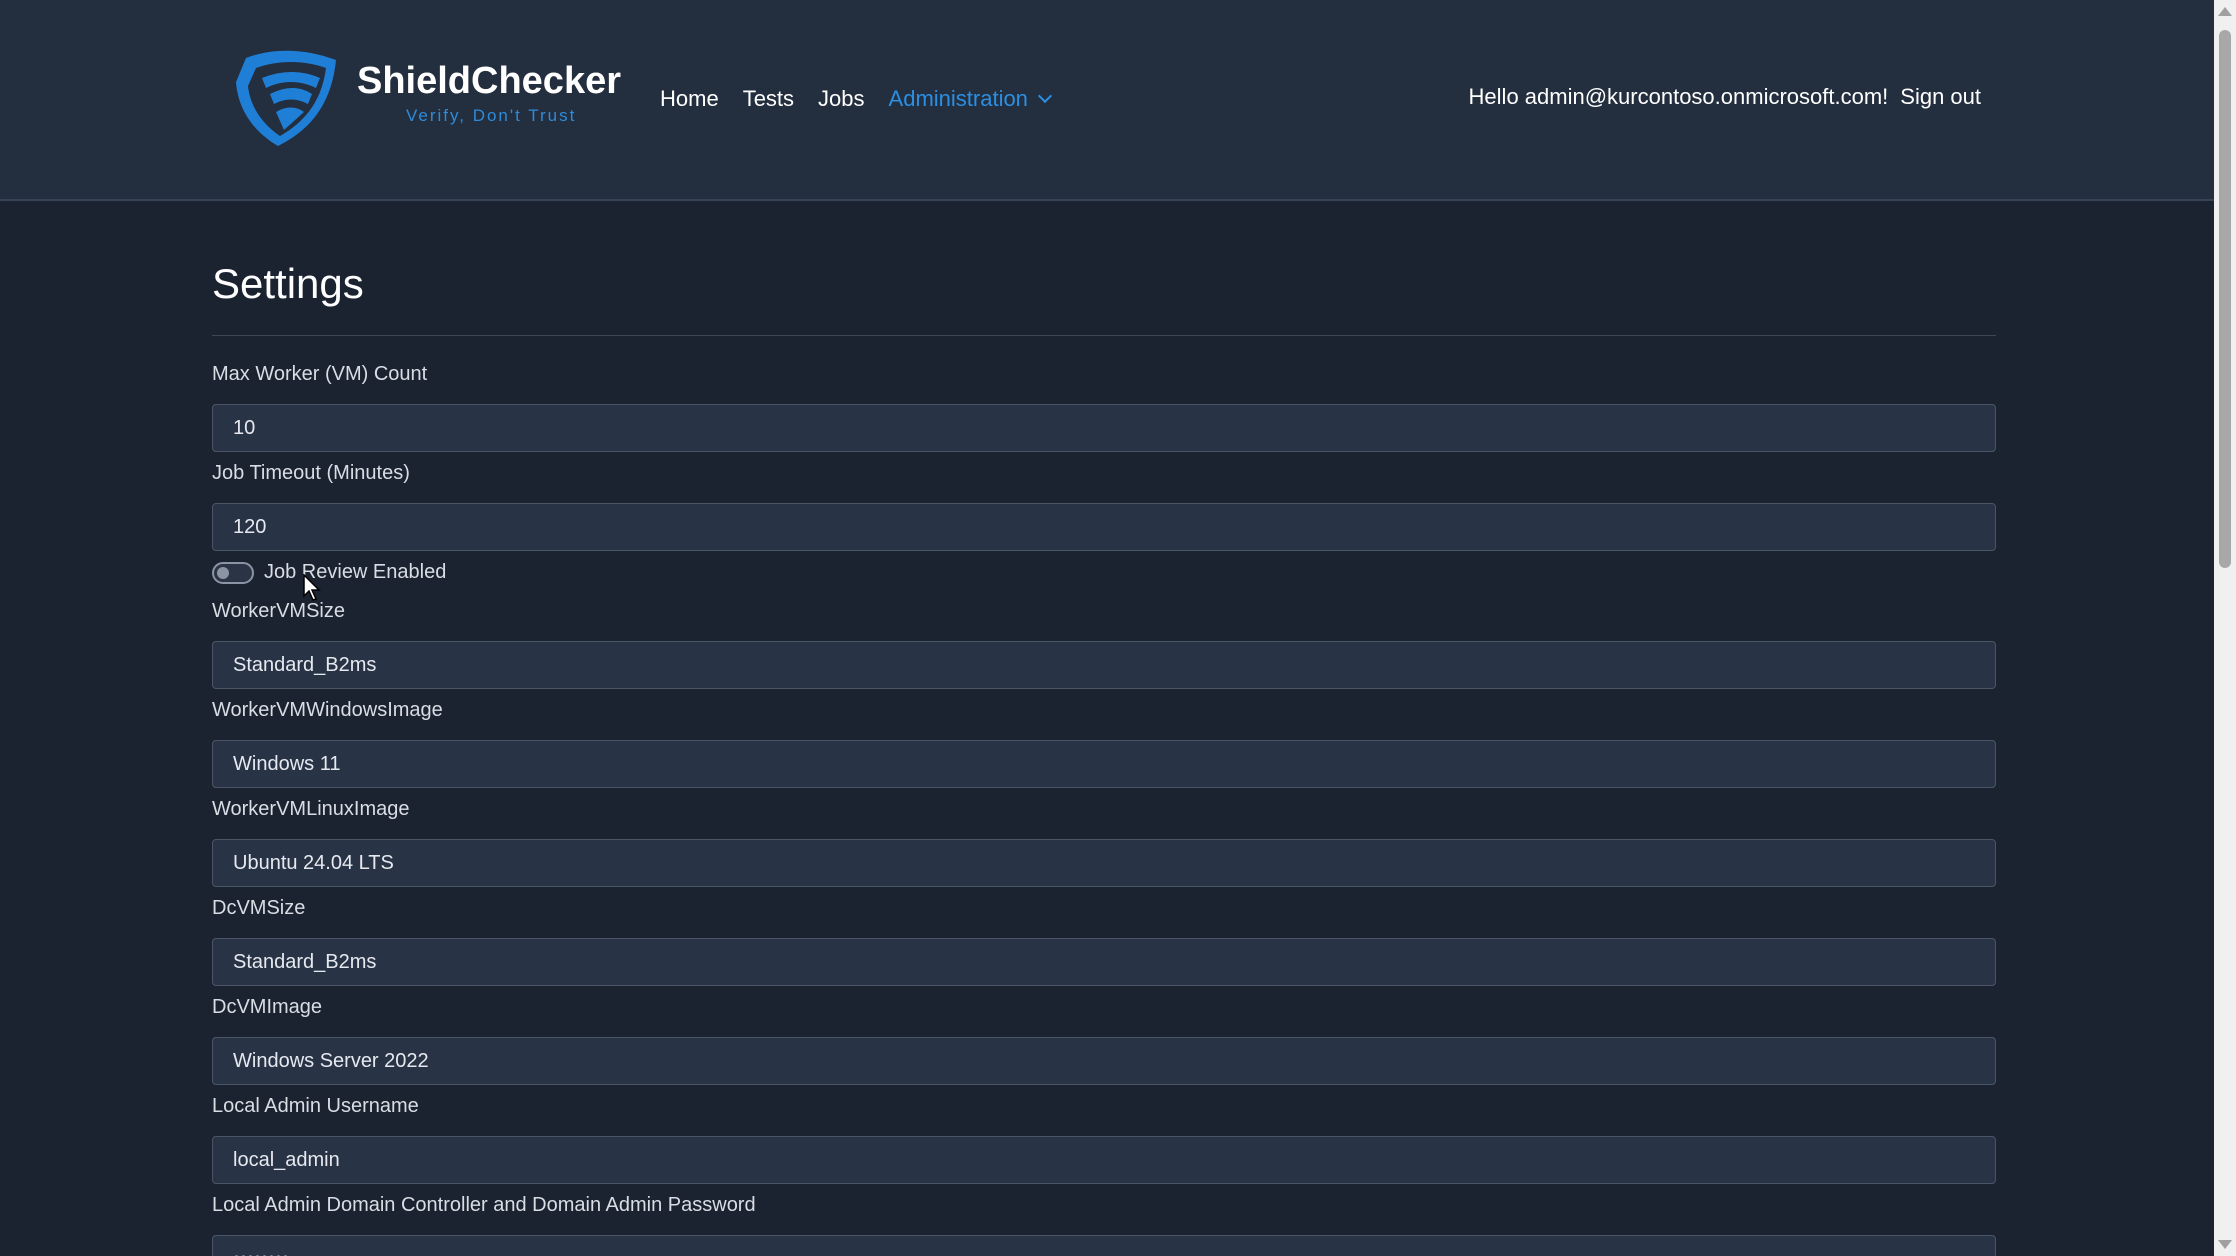  What do you see at coordinates (958, 98) in the screenshot?
I see `nav-administration-label: Administration` at bounding box center [958, 98].